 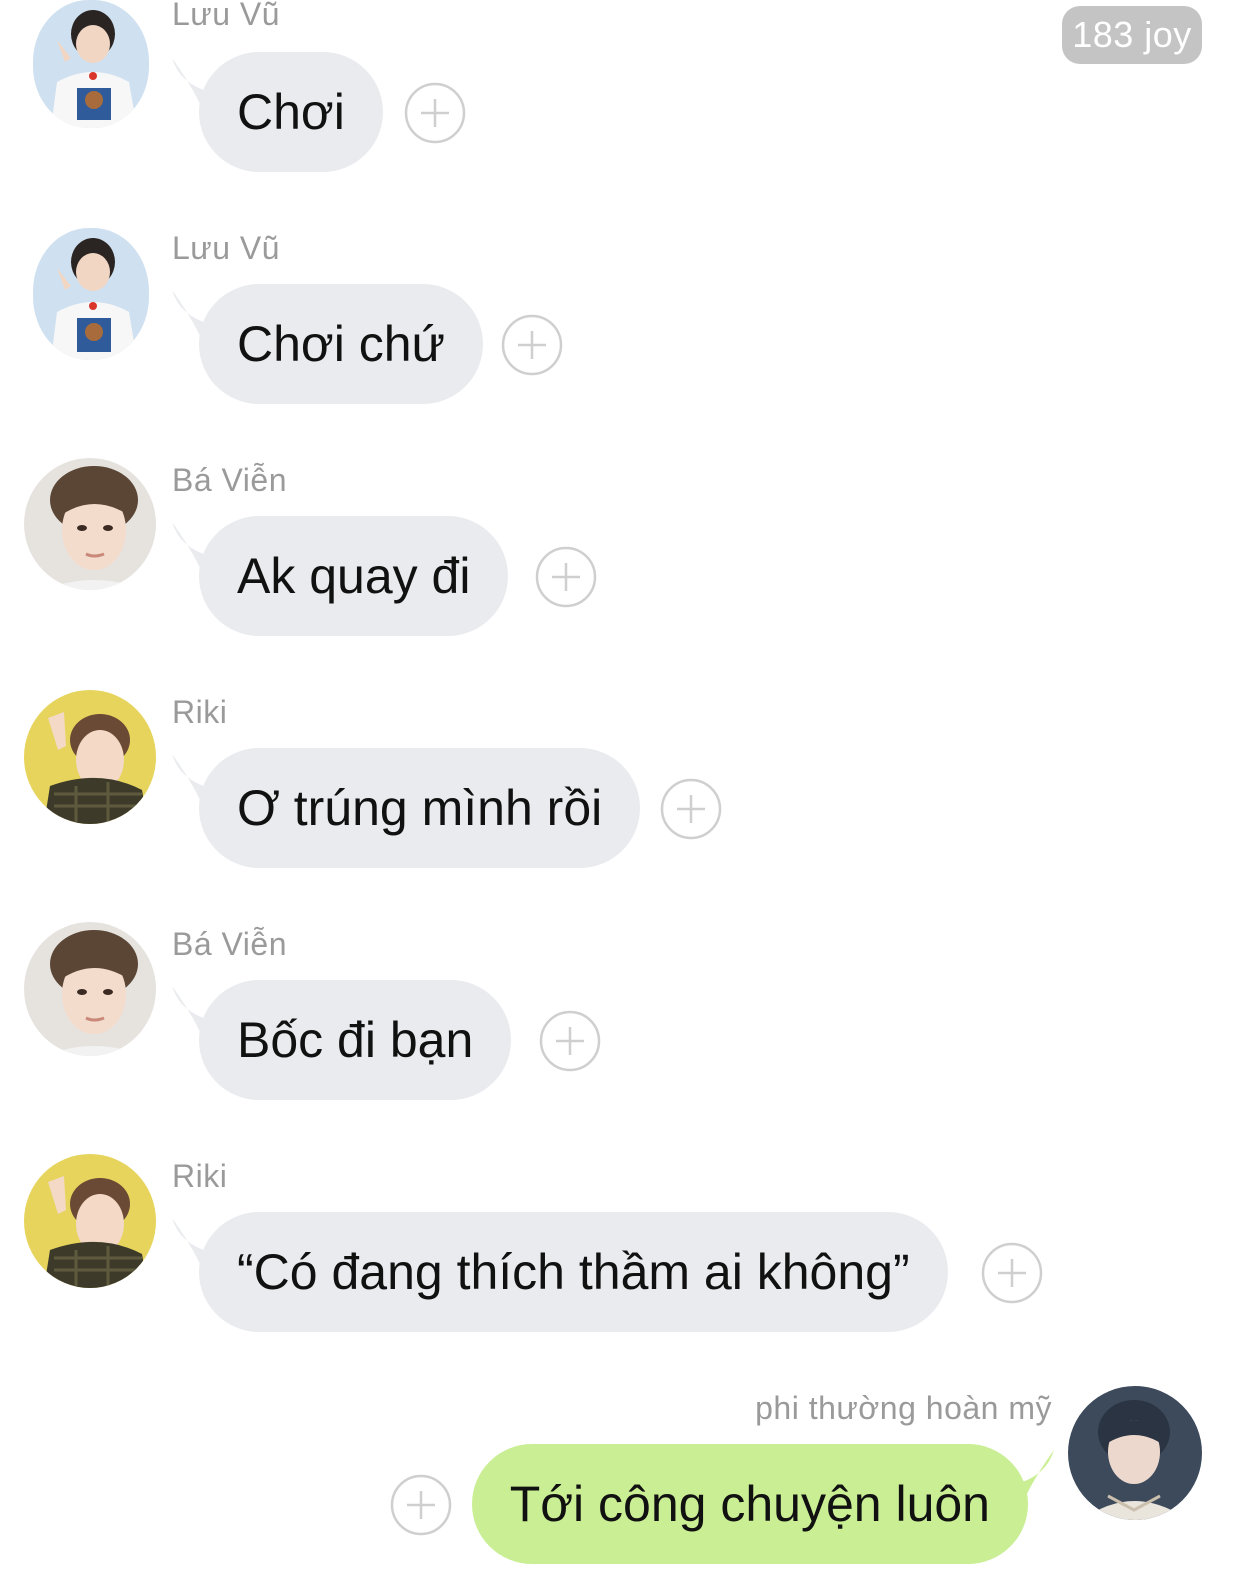 What do you see at coordinates (621, 328) in the screenshot?
I see `message-row: Lưu Vũ Chơi chứ` at bounding box center [621, 328].